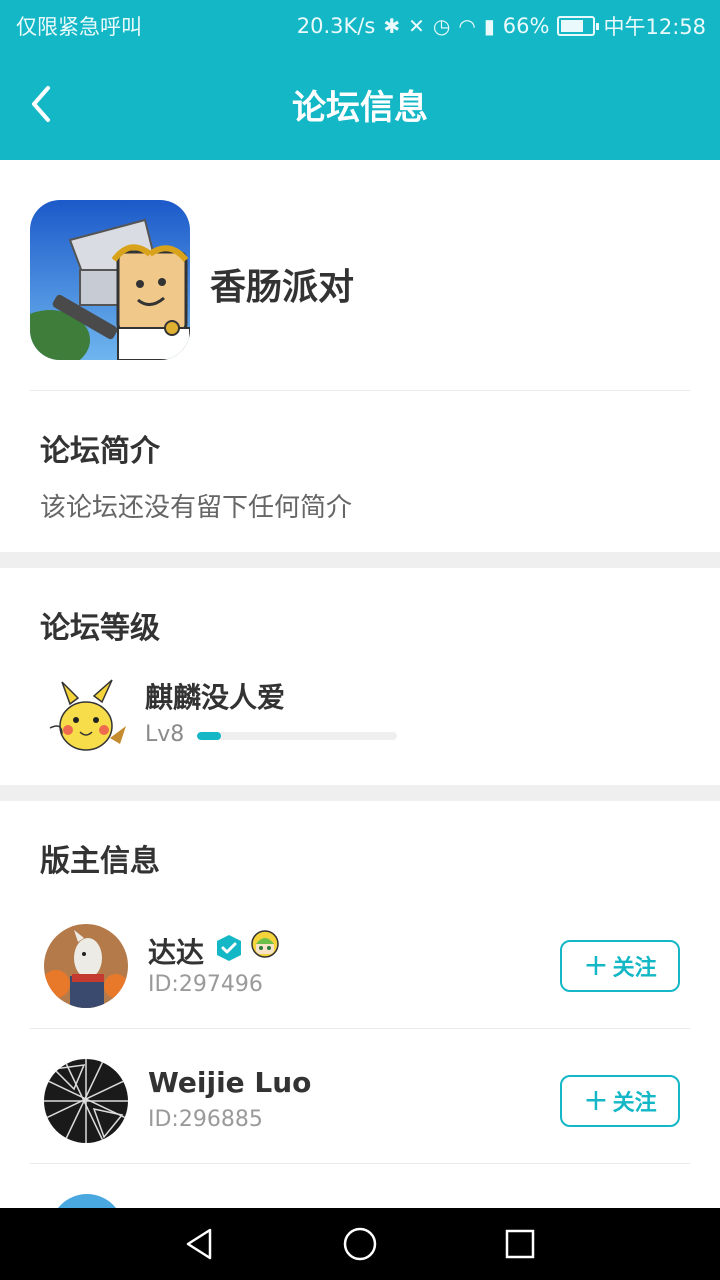 This screenshot has width=720, height=1280. I want to click on verified-icon, so click(229, 948).